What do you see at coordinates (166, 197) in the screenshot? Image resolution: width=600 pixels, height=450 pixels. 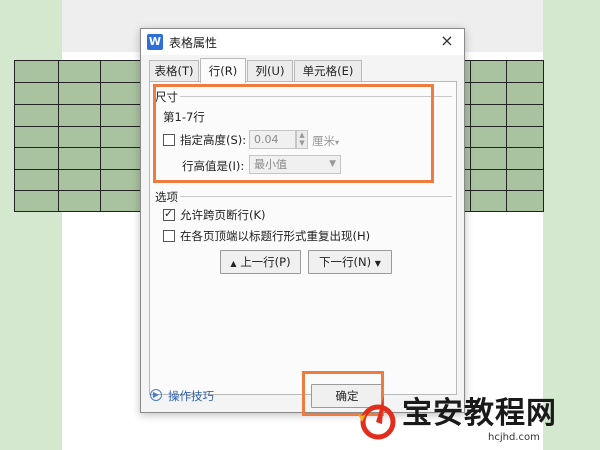 I see `options-group-label: 选项` at bounding box center [166, 197].